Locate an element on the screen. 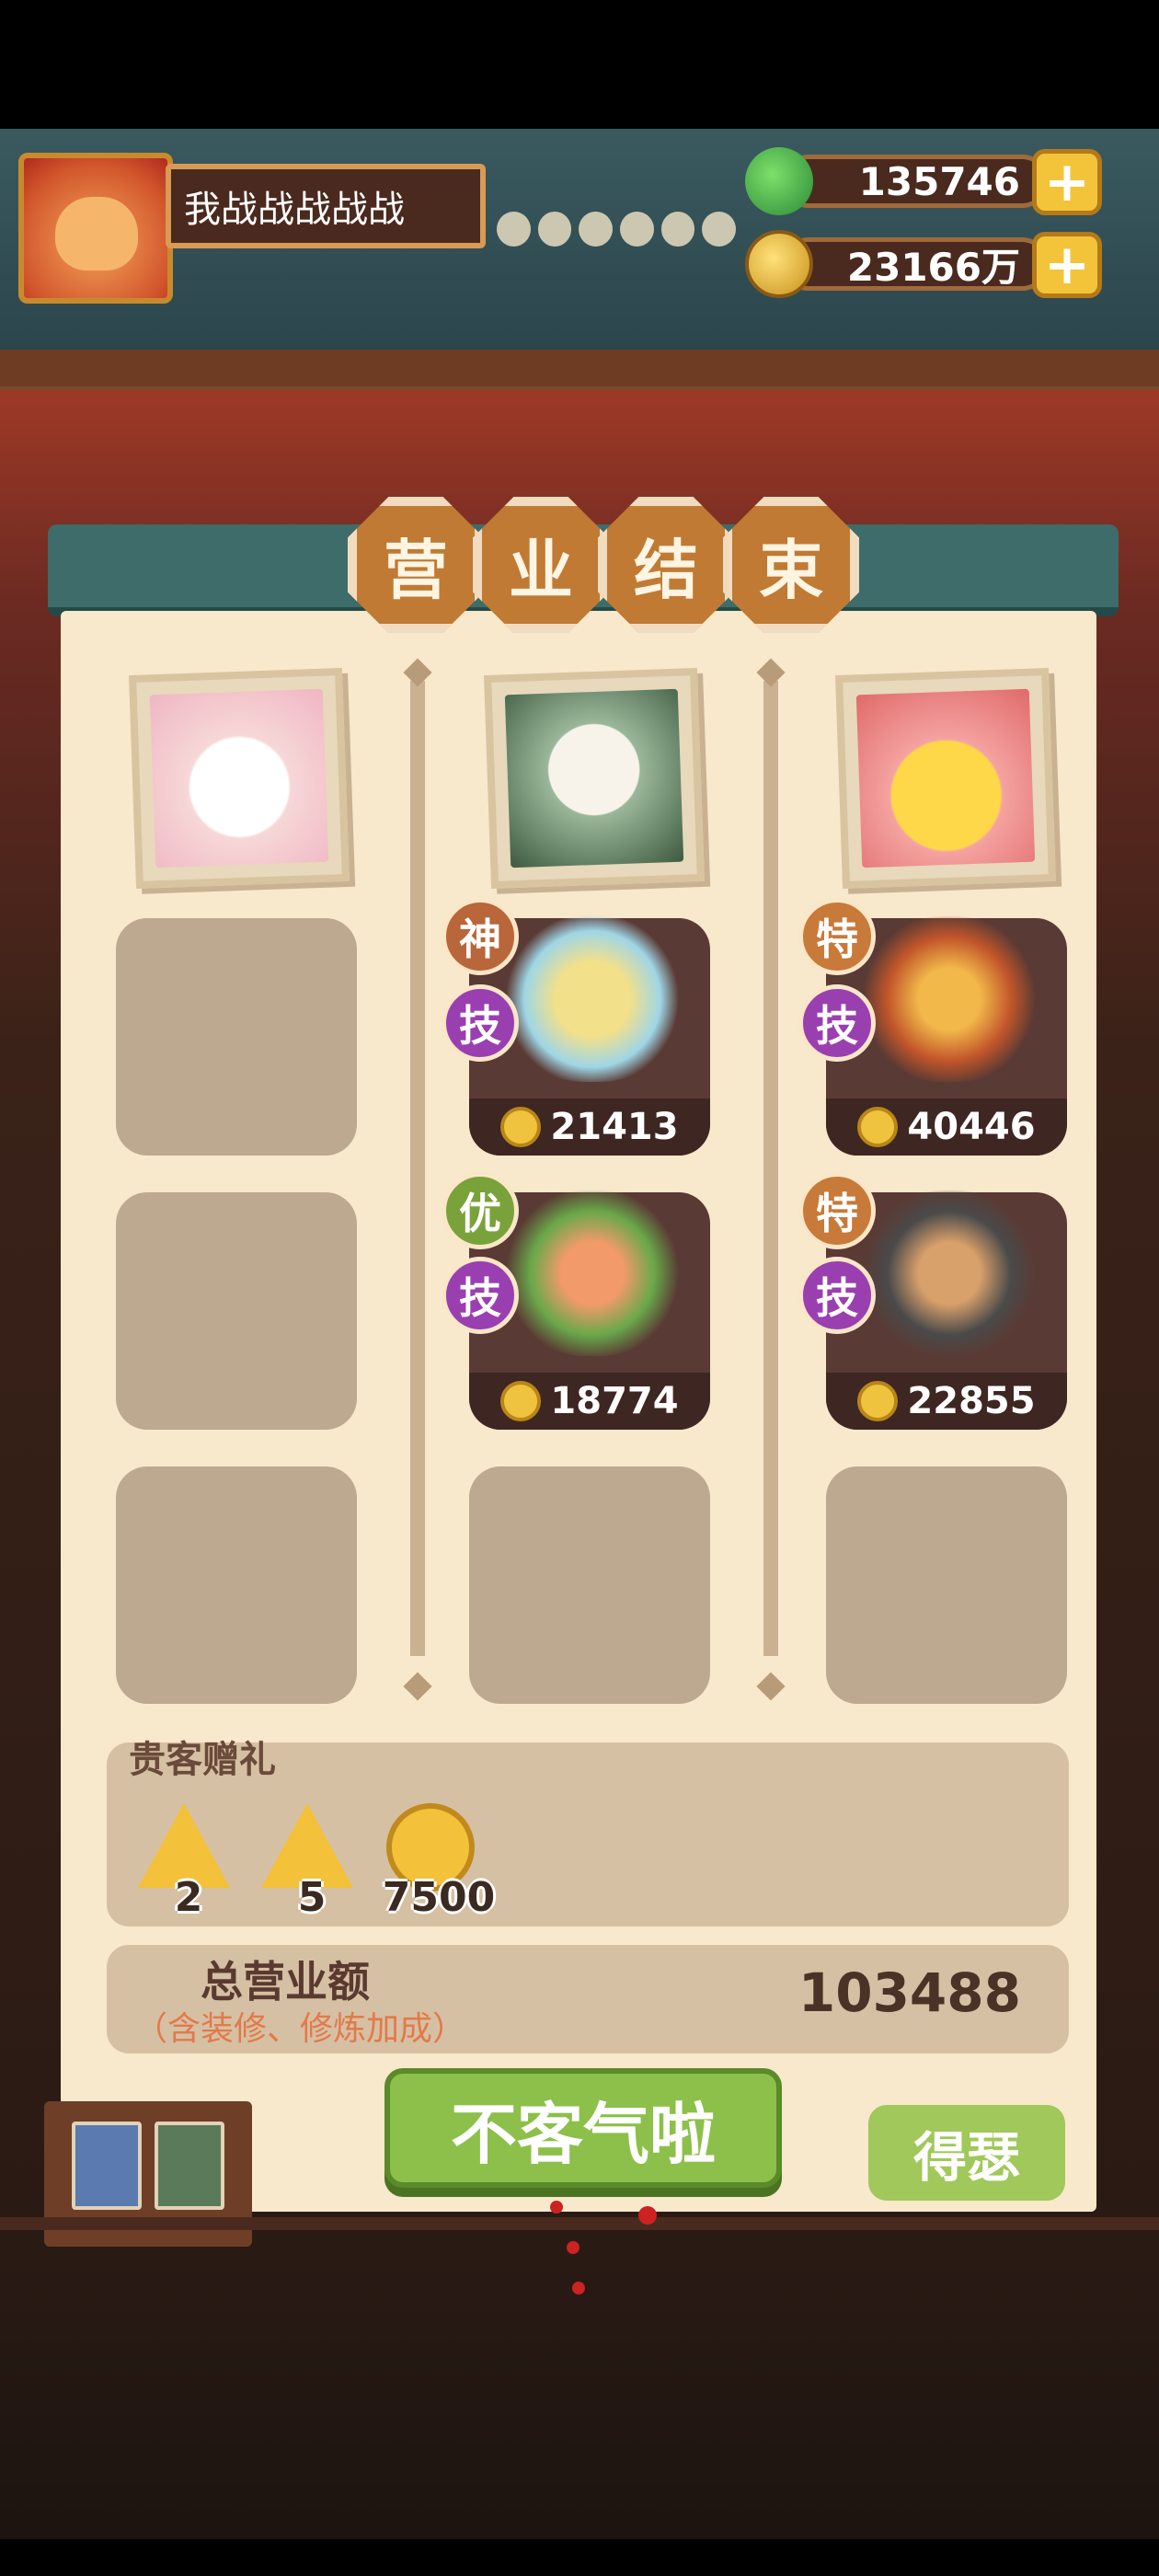  dish-price: 40446 is located at coordinates (946, 1127).